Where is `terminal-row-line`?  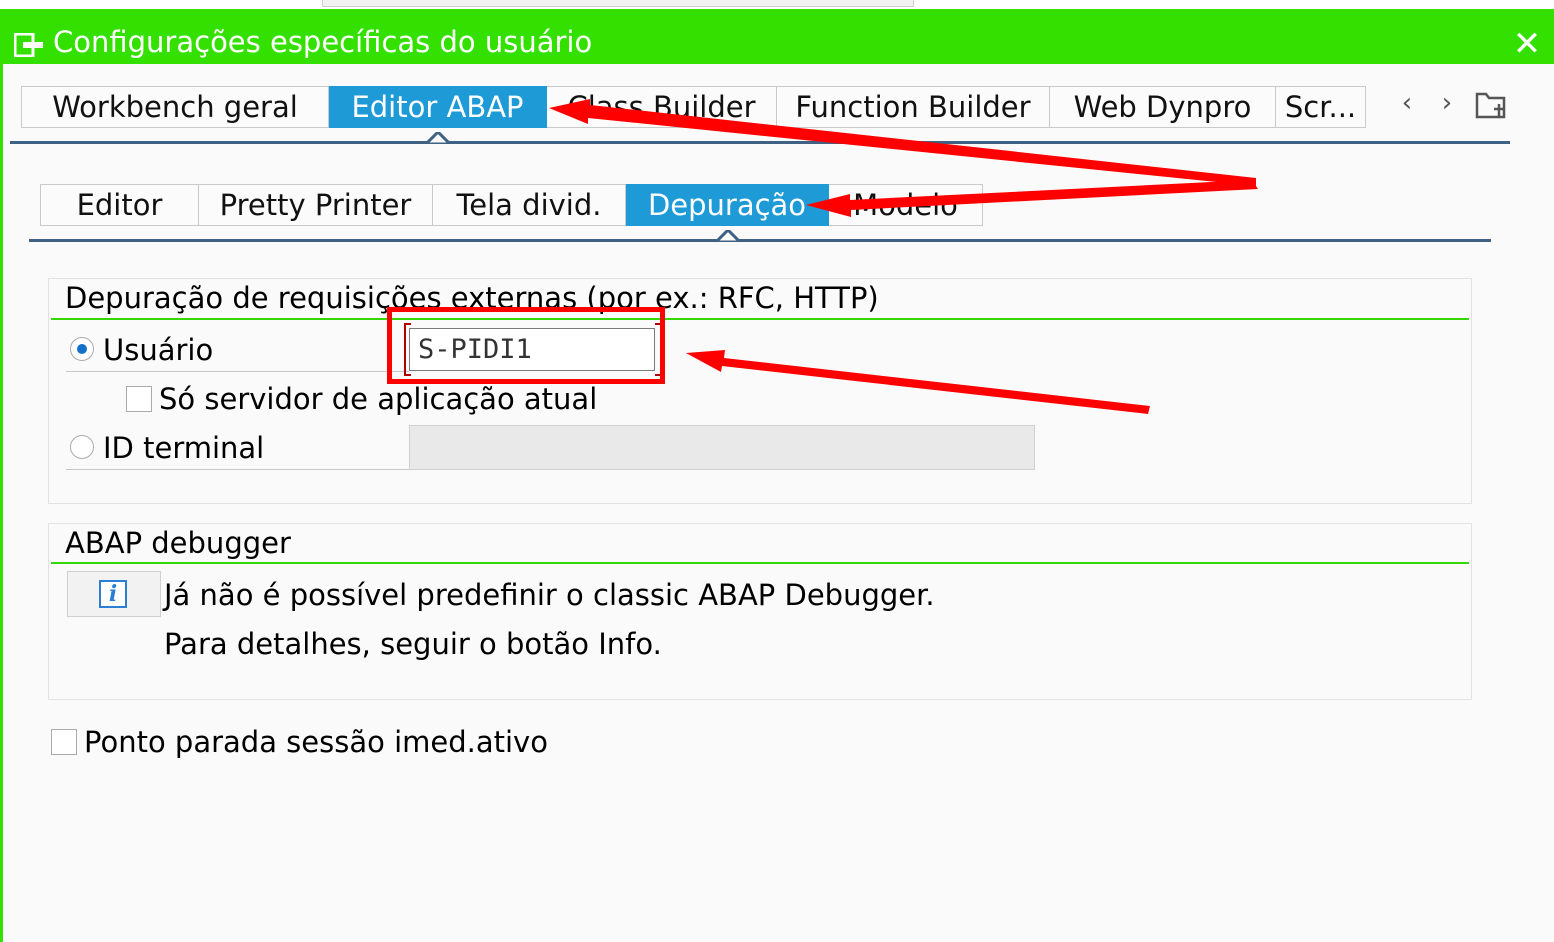
terminal-row-line is located at coordinates (237, 469).